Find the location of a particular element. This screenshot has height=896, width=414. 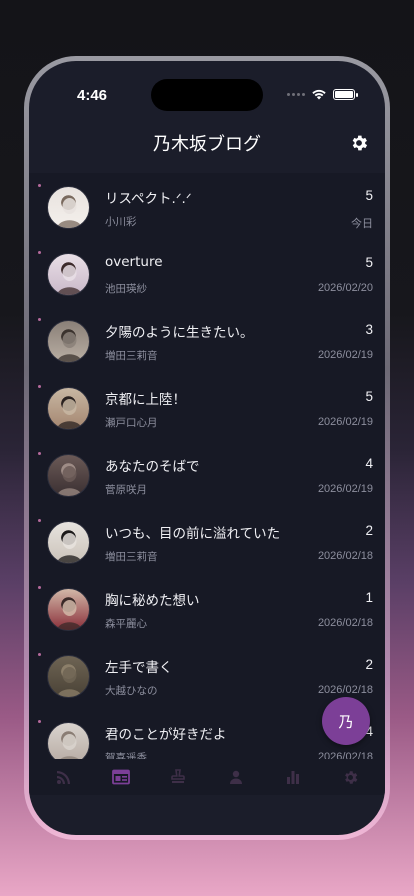

post-row: 左手で書く 大越ひなの 2 2026/02/18 is located at coordinates (207, 675).